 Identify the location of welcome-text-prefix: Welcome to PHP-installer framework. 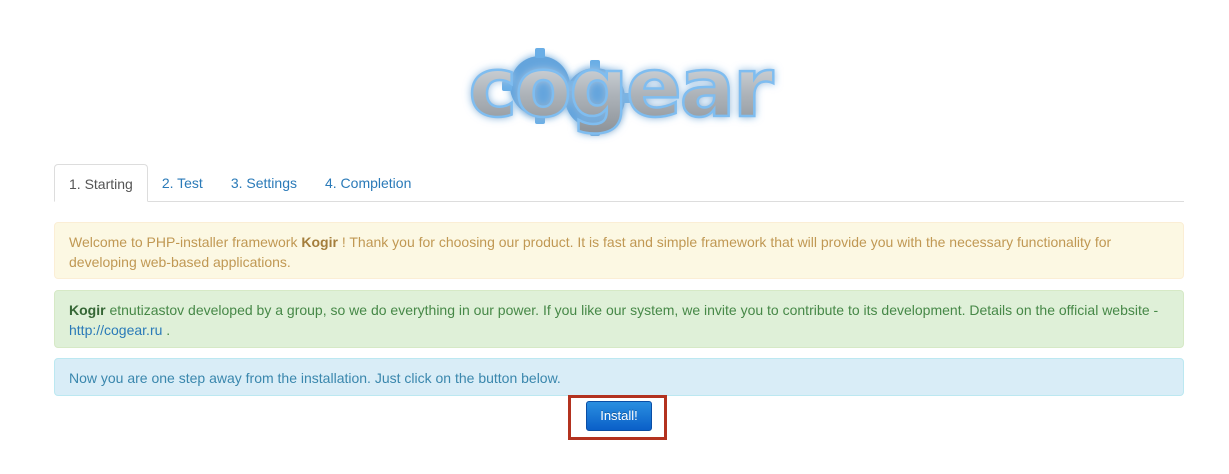
(185, 242).